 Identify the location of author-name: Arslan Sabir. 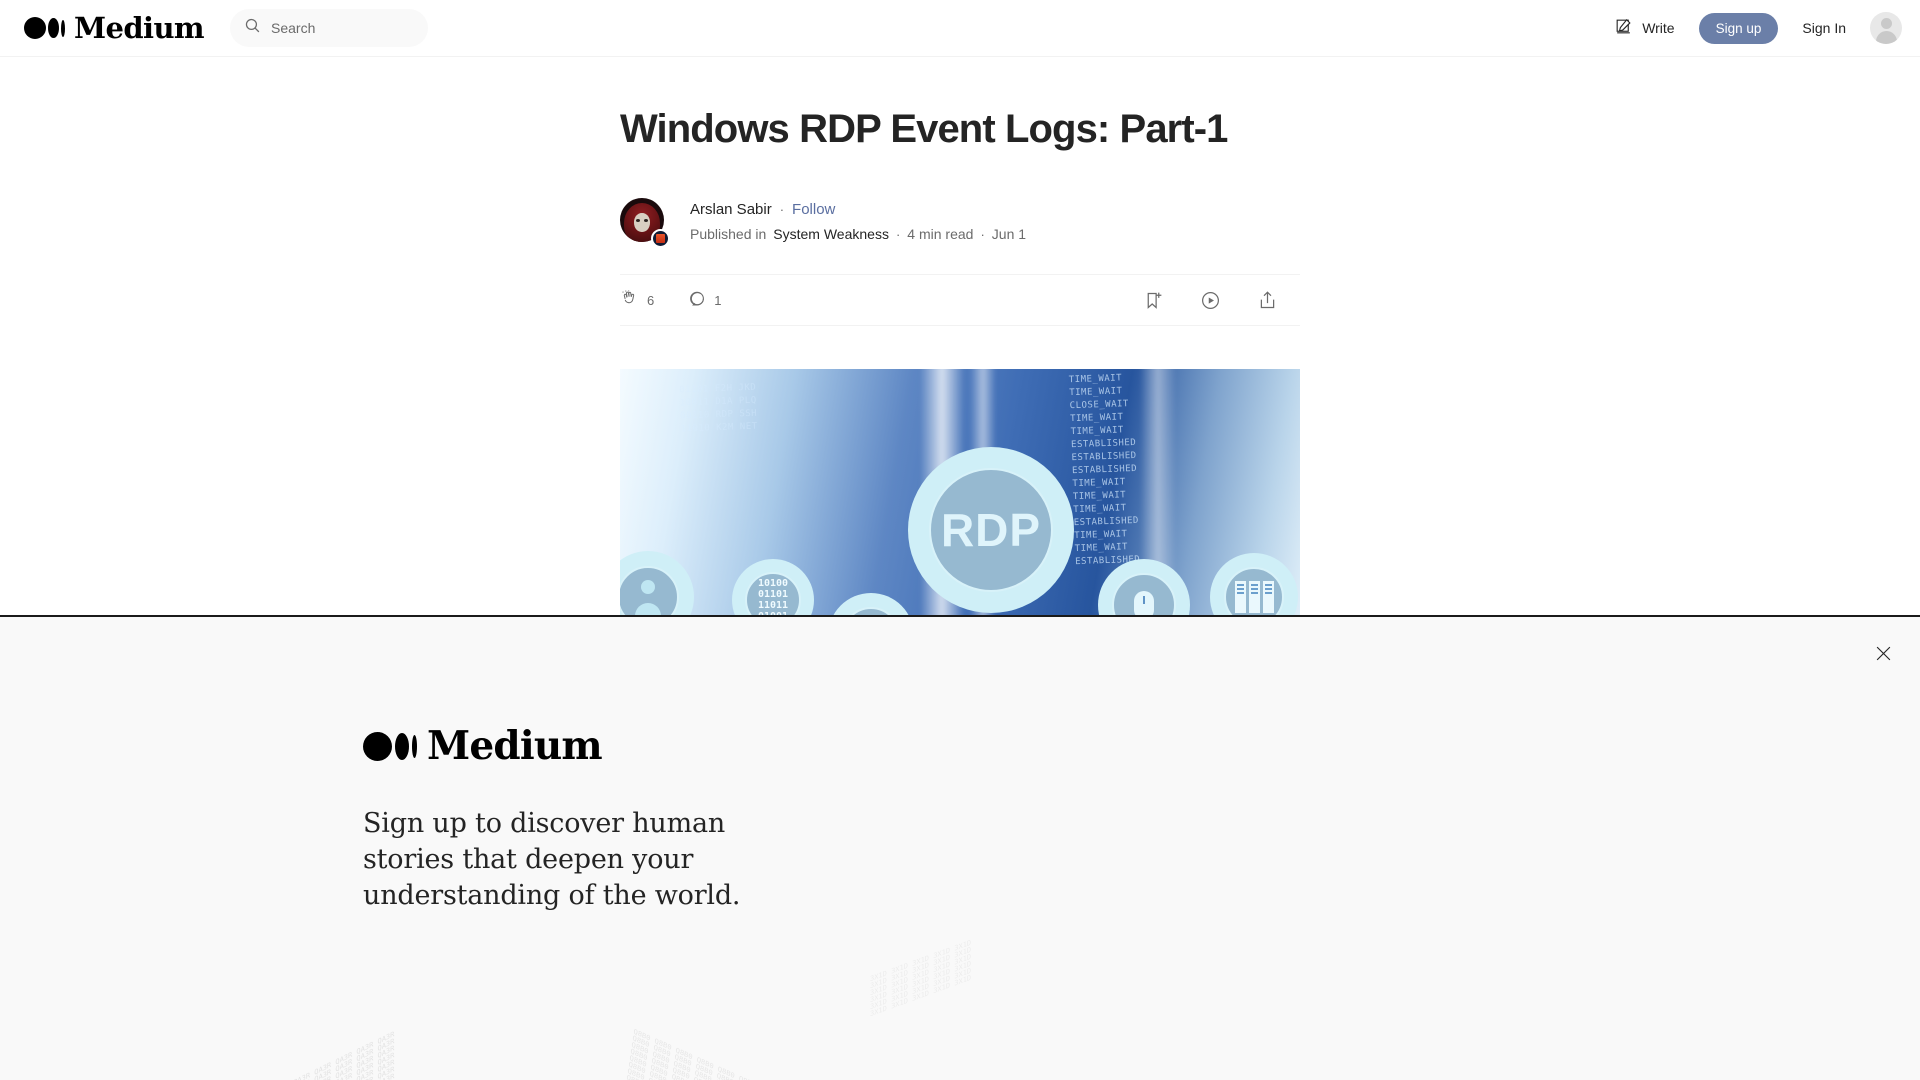
(731, 210).